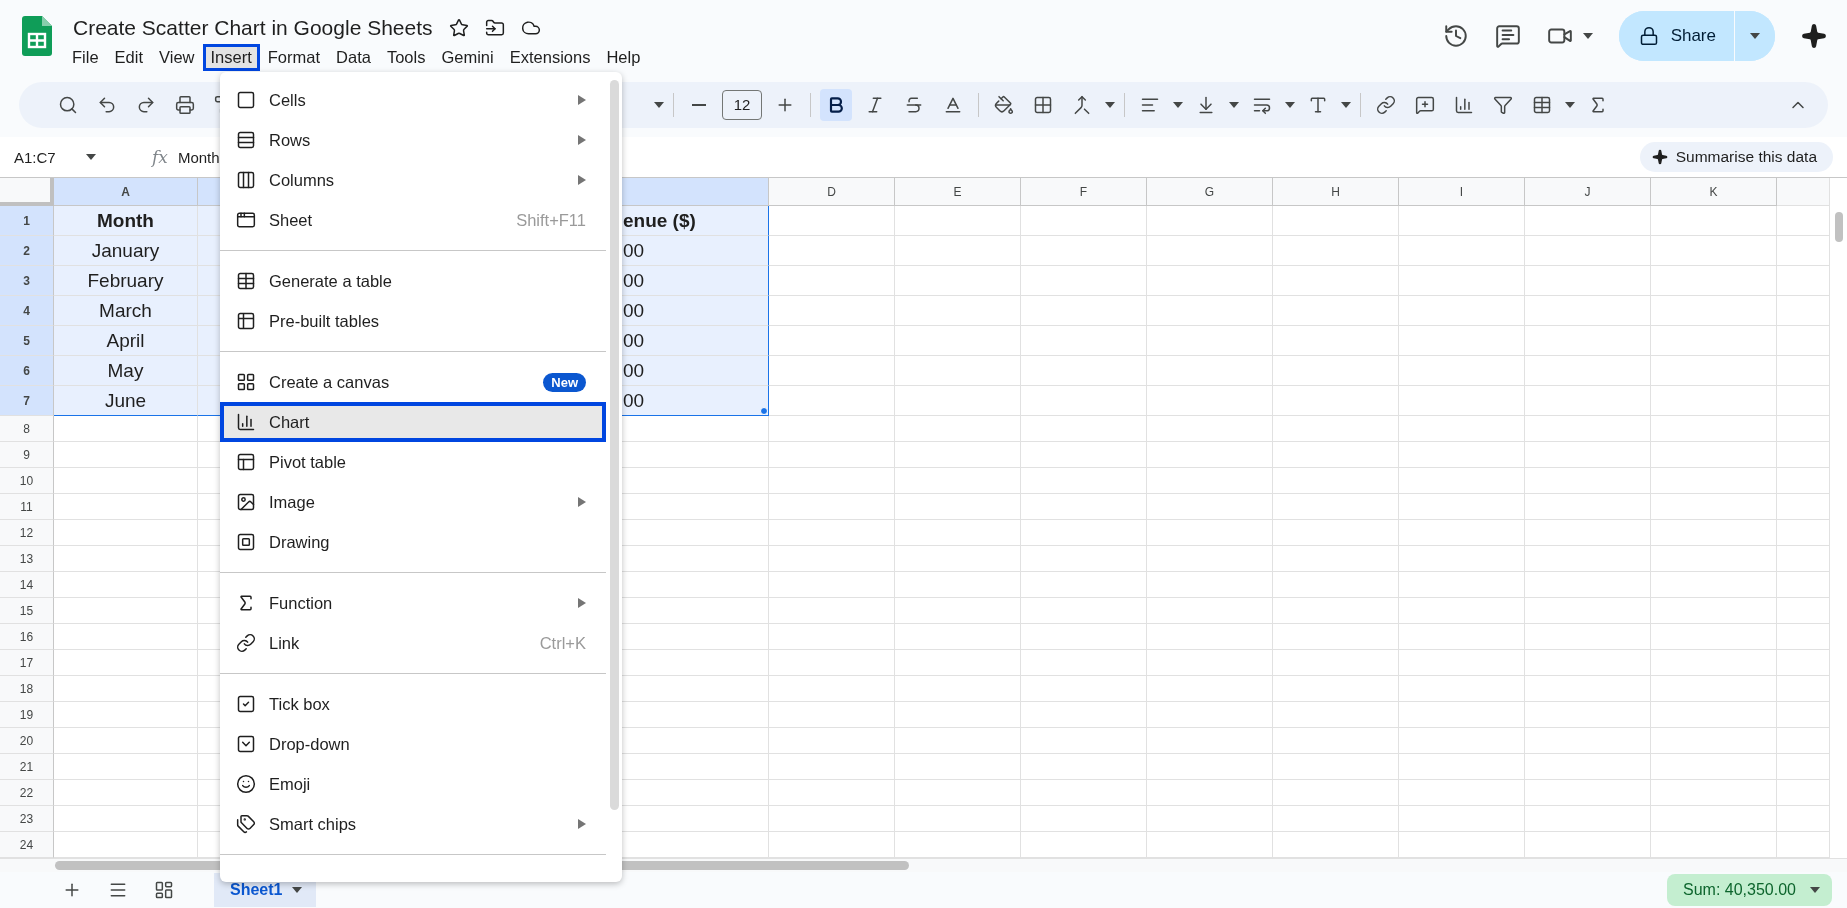  What do you see at coordinates (27, 281) in the screenshot?
I see `row-header: 3` at bounding box center [27, 281].